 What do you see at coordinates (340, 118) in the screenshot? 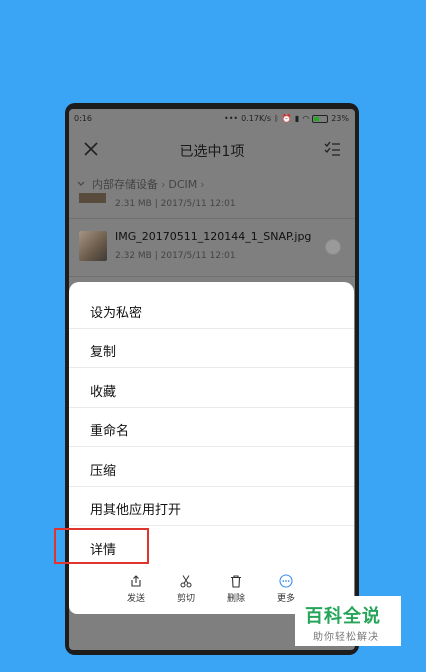
I see `battery-percent: 23%` at bounding box center [340, 118].